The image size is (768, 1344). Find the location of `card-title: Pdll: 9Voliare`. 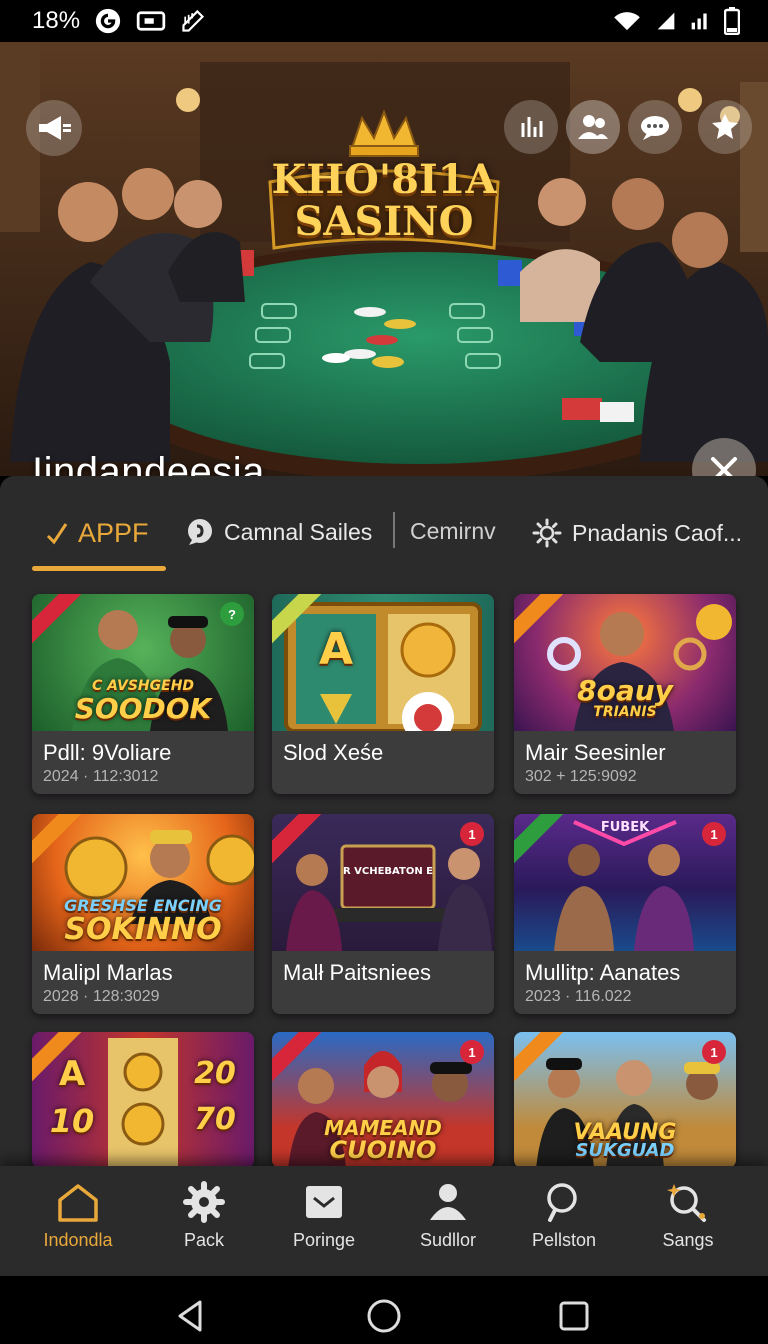

card-title: Pdll: 9Voliare is located at coordinates (107, 752).